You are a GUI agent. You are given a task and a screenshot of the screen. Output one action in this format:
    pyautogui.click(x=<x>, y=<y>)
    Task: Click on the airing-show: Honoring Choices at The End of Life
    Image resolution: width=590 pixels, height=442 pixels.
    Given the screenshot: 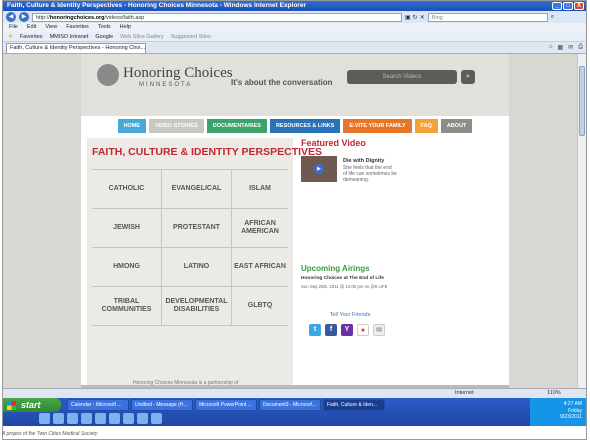 What is the action you would take?
    pyautogui.click(x=342, y=278)
    